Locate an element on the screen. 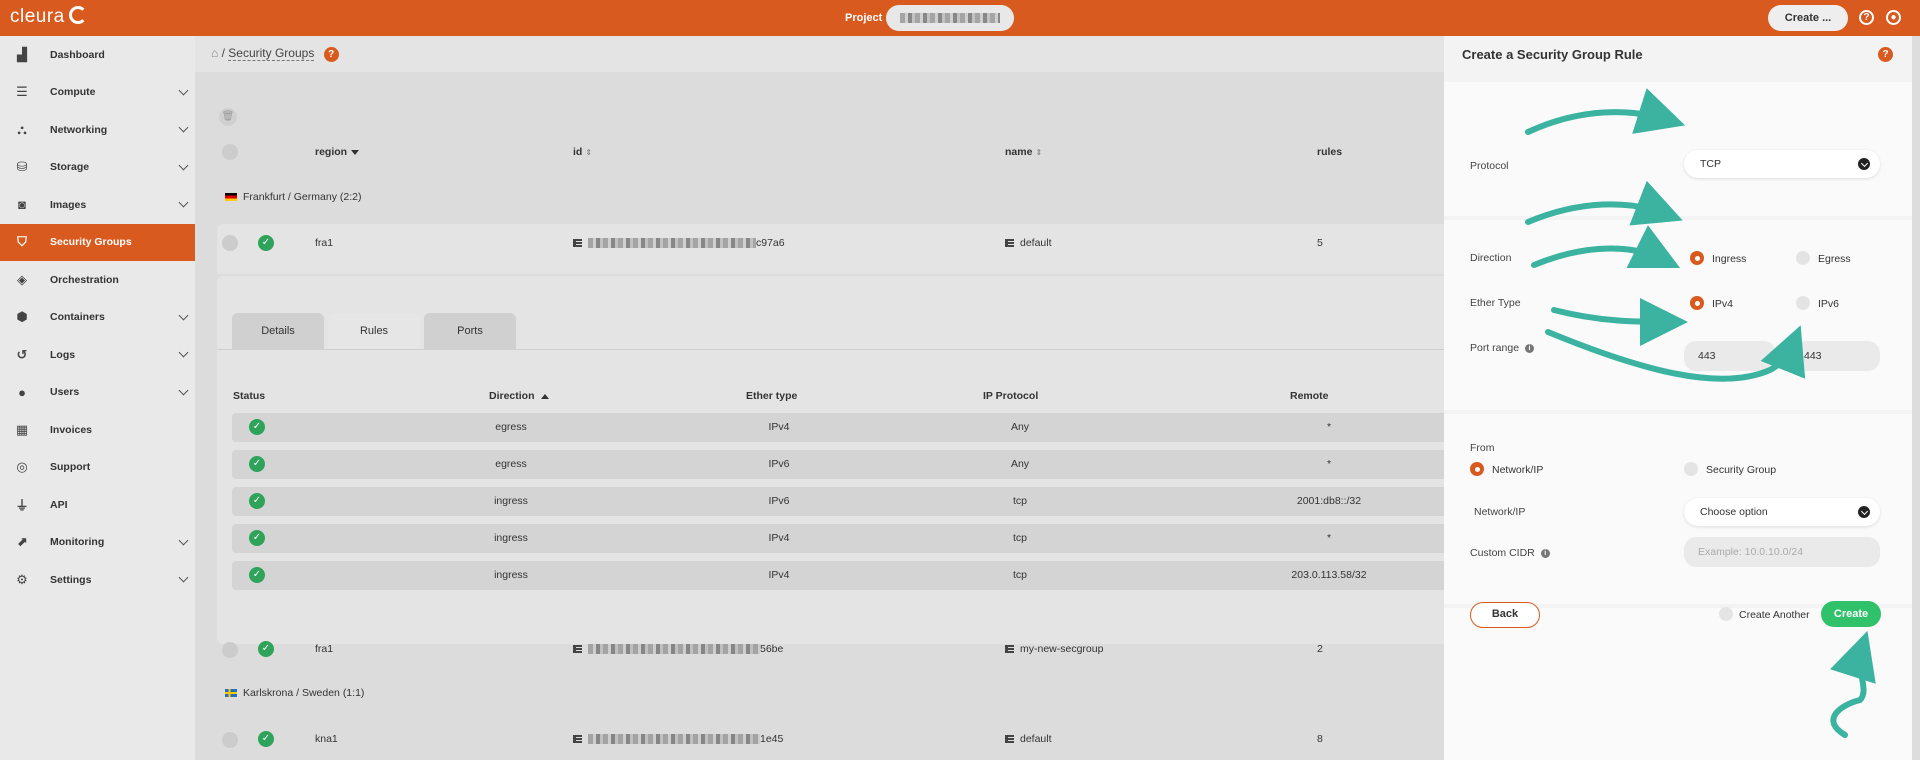  create-another-label: Create Another is located at coordinates (1774, 615).